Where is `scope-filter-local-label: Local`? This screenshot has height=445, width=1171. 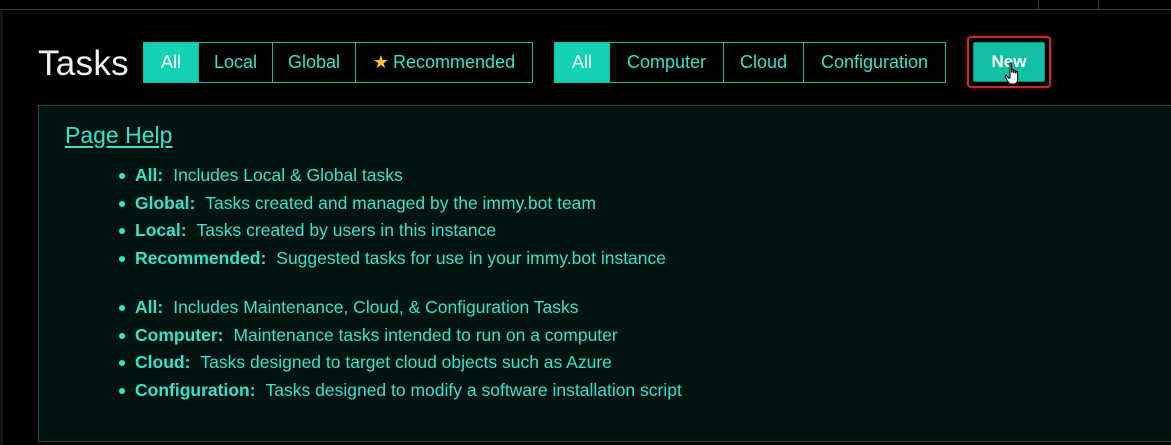 scope-filter-local-label: Local is located at coordinates (235, 62).